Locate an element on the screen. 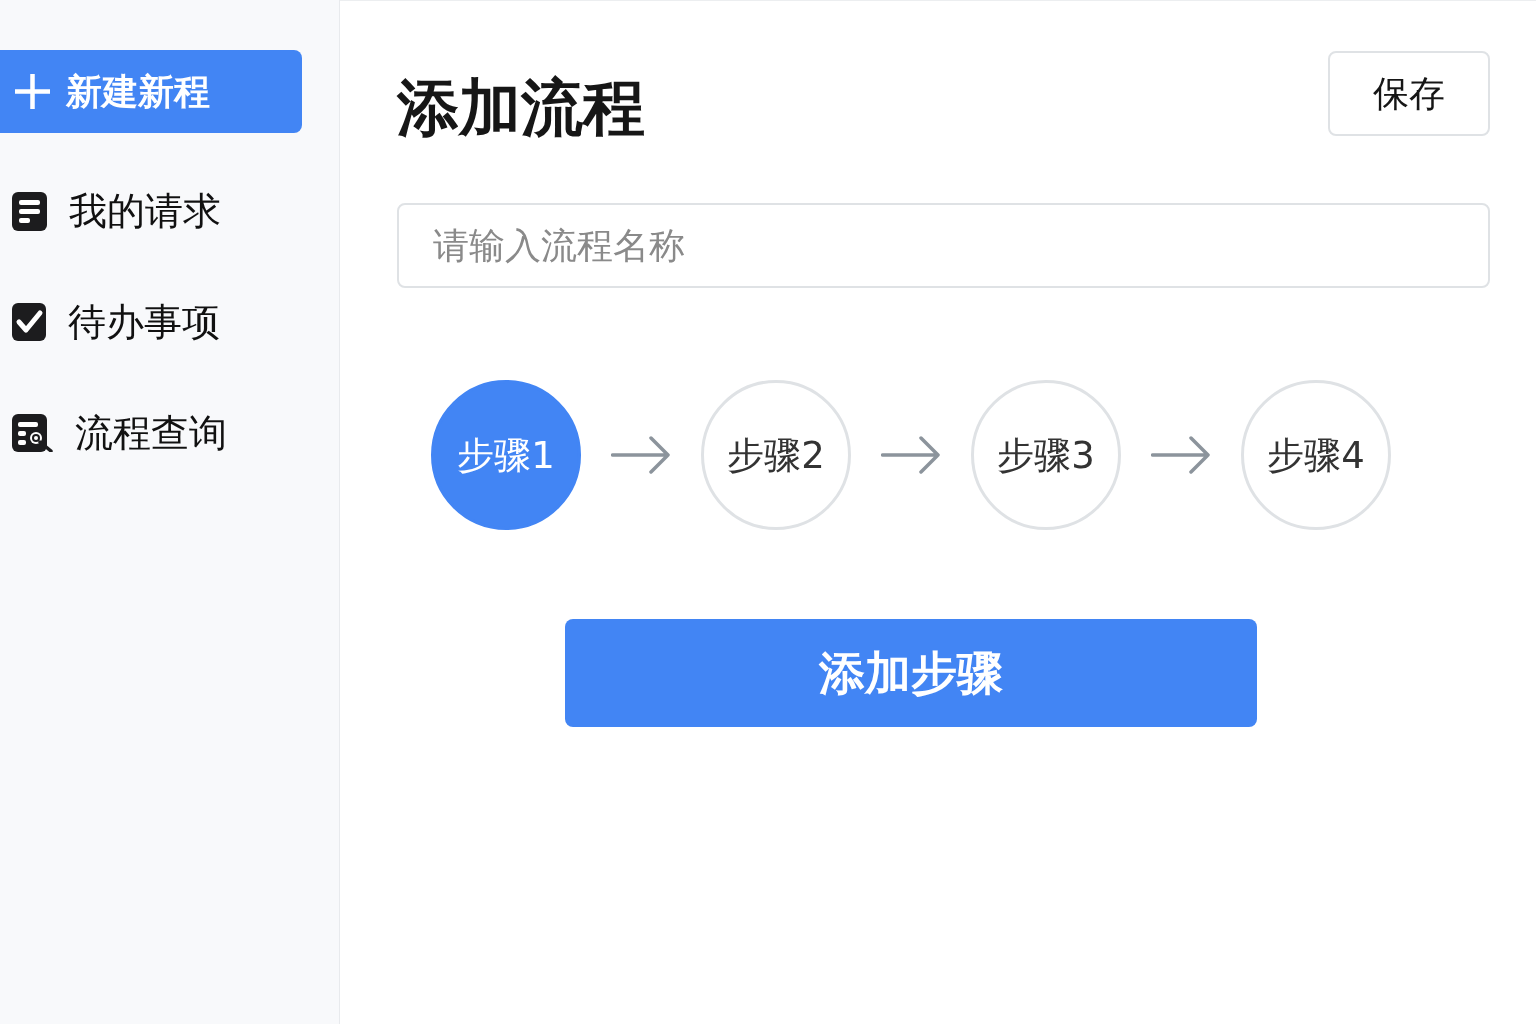 The image size is (1536, 1024). document-lines-icon is located at coordinates (29, 211).